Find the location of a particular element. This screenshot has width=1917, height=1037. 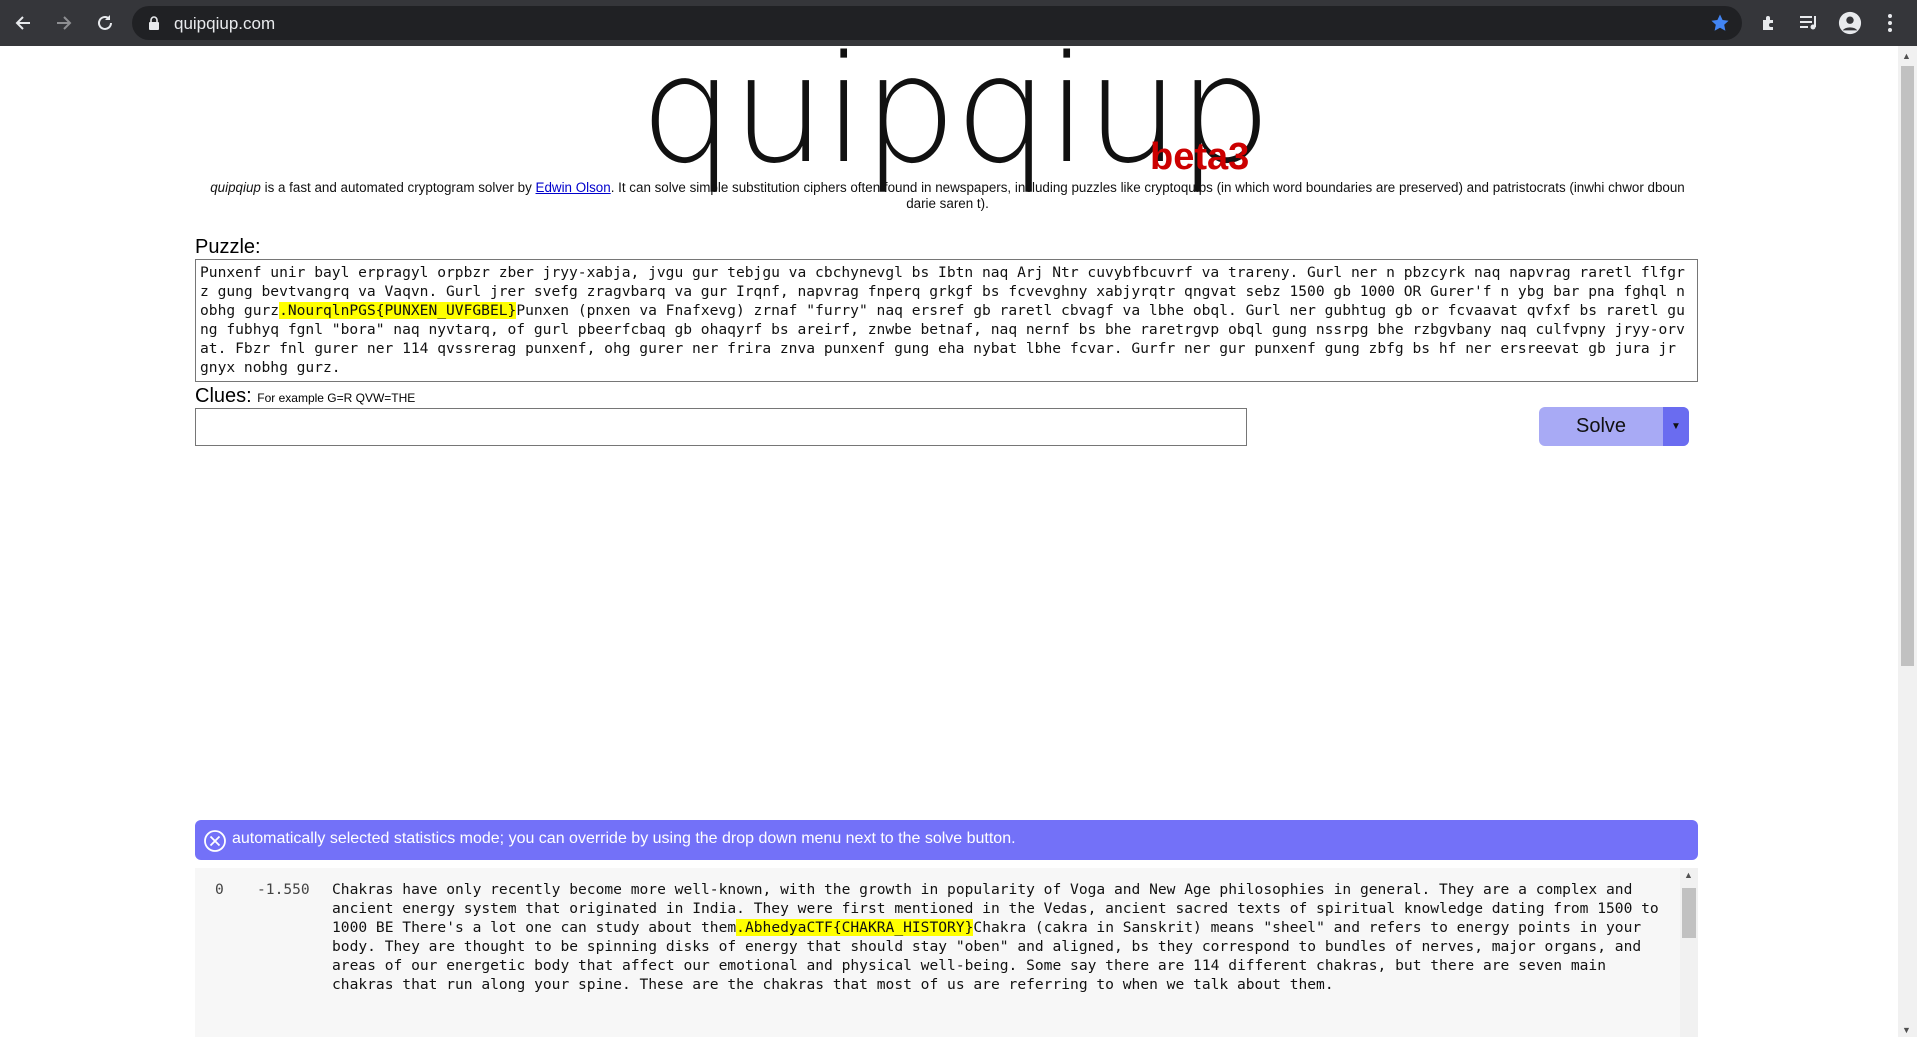

result-flag: .AbhedyaCTF{CHAKRA_HISTORY} is located at coordinates (855, 927).